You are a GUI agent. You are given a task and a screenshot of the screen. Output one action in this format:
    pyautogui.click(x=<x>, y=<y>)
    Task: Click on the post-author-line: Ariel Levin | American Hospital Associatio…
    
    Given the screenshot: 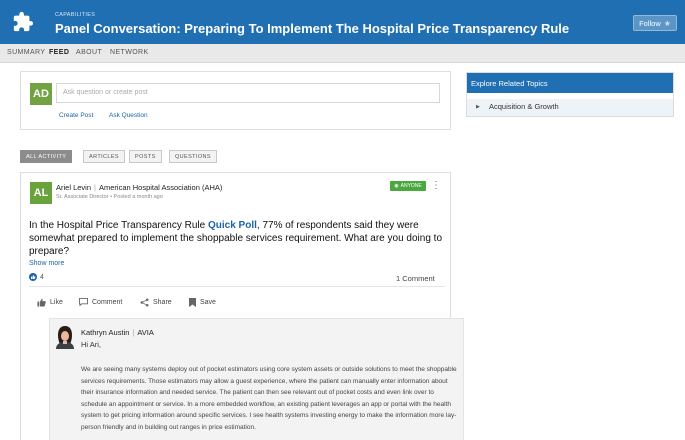 What is the action you would take?
    pyautogui.click(x=139, y=187)
    